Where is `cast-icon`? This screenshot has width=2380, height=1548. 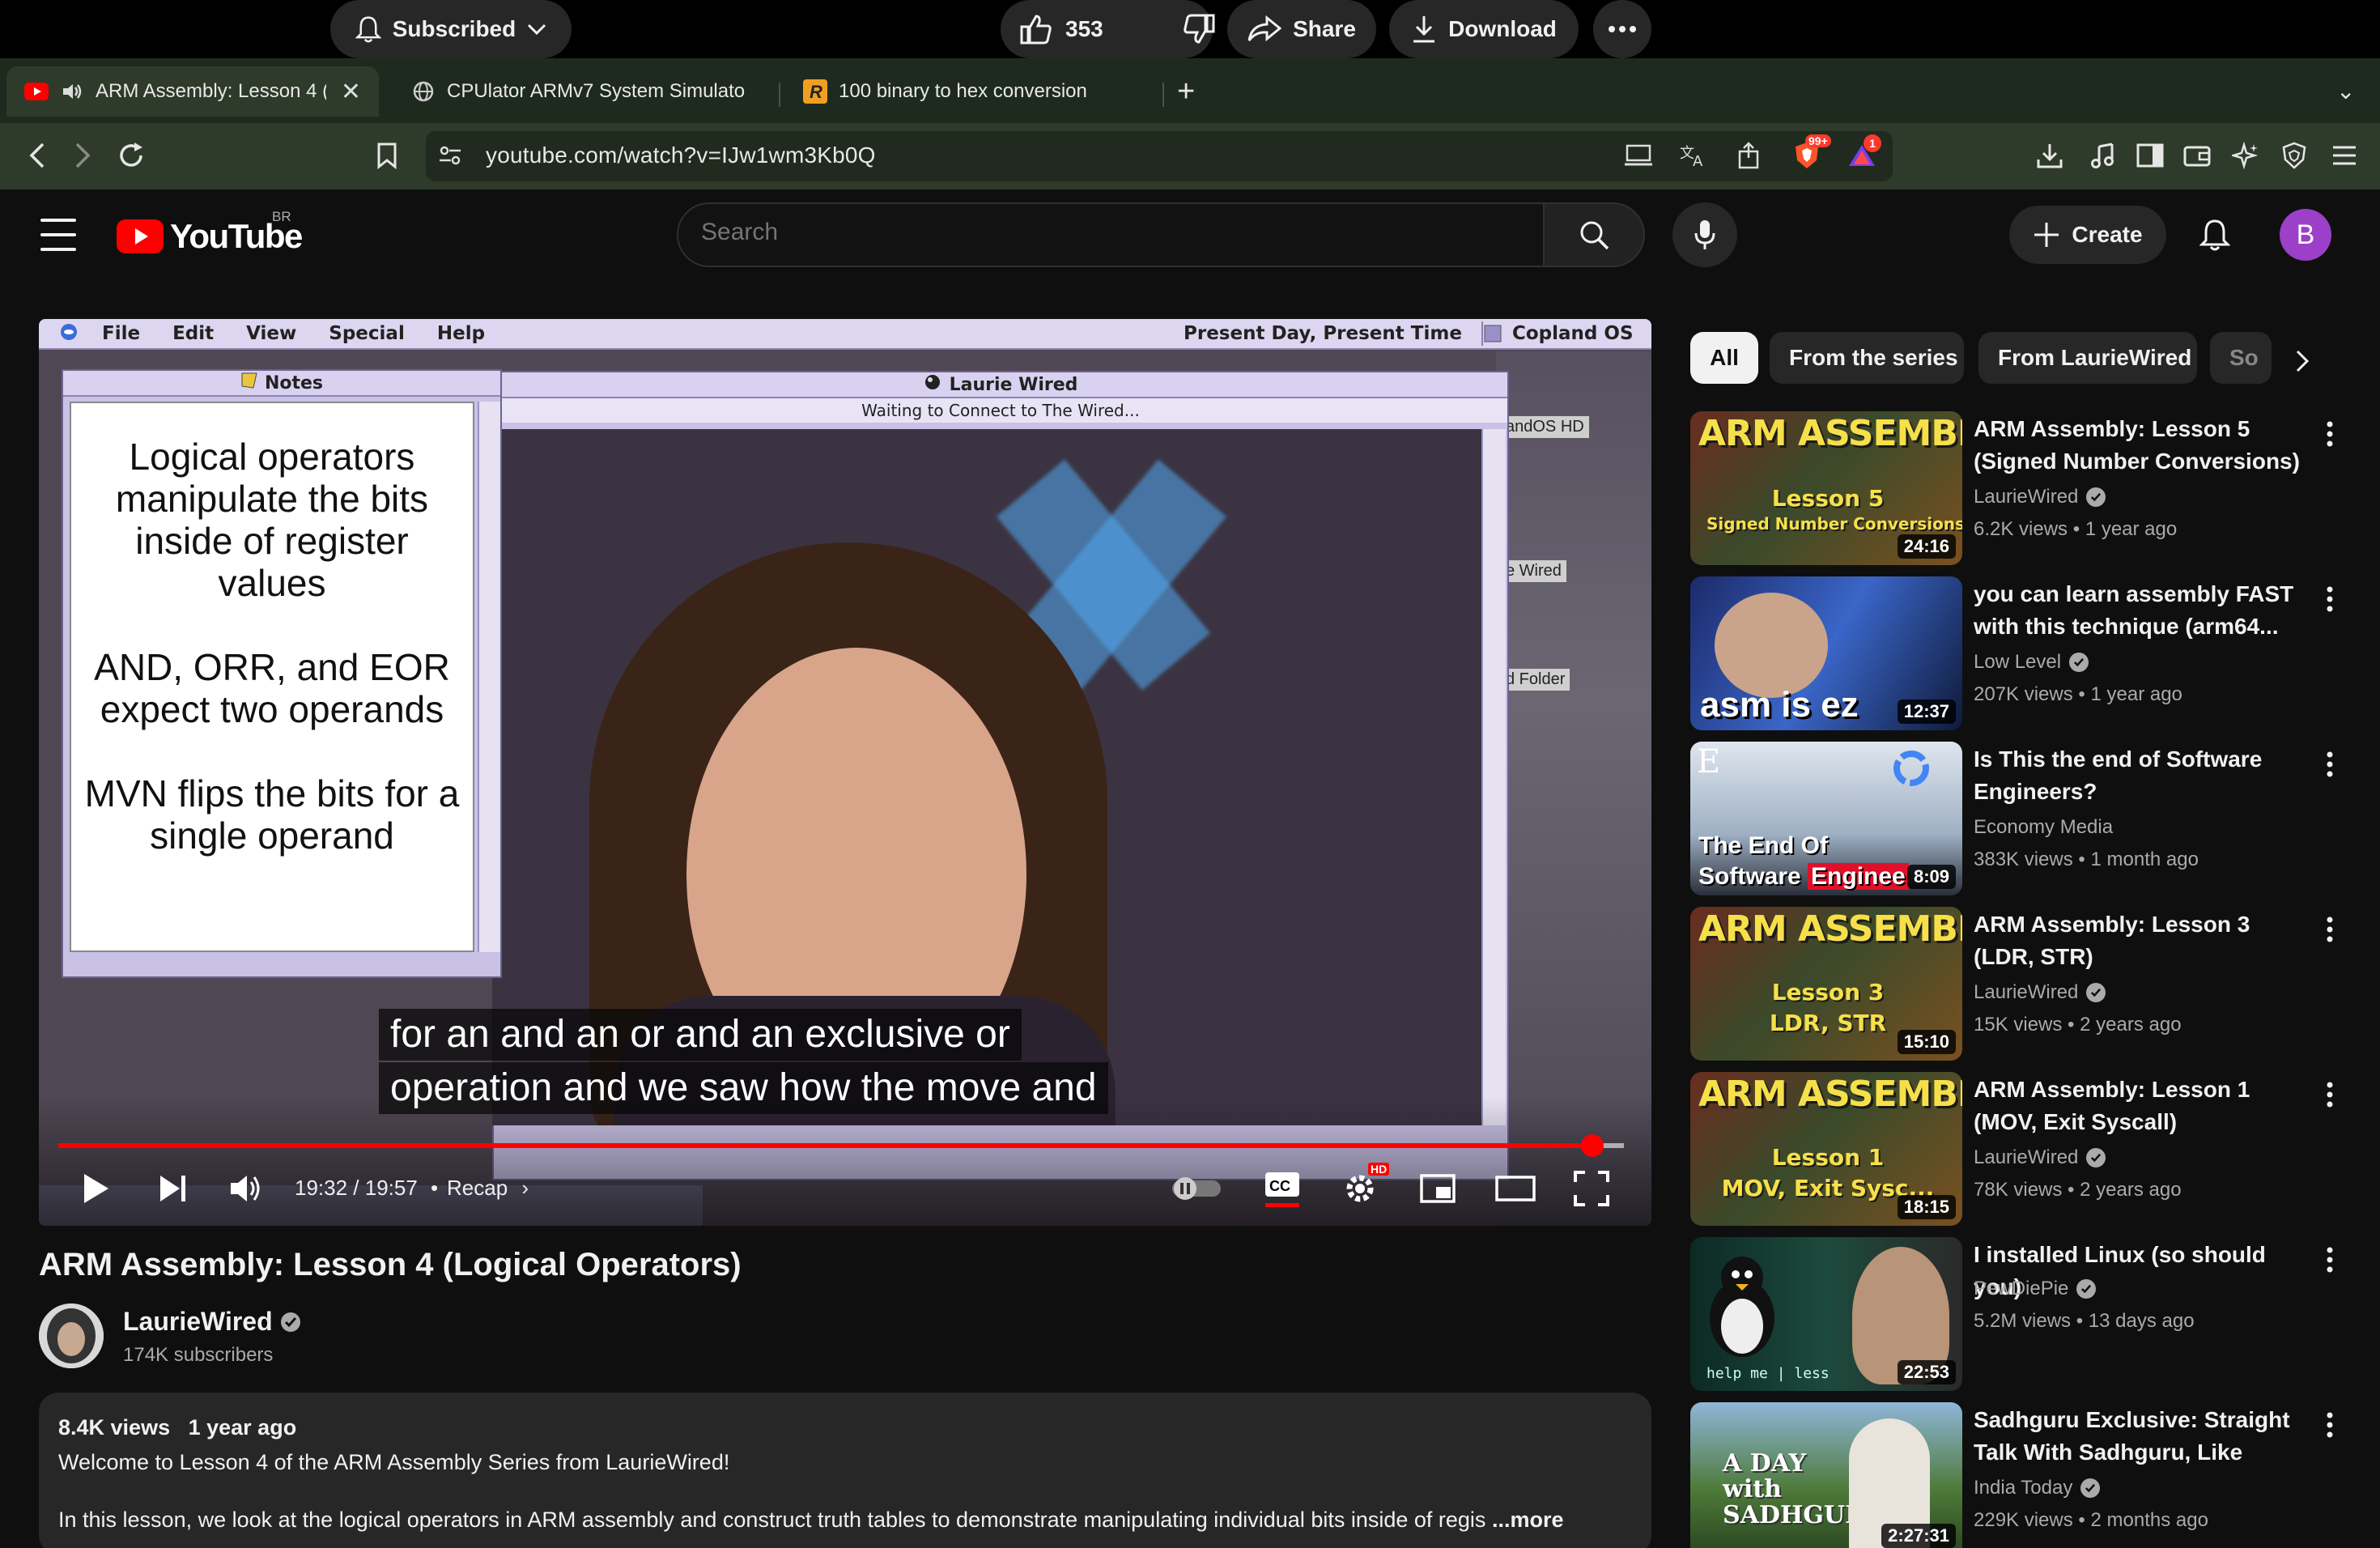
cast-icon is located at coordinates (1638, 156).